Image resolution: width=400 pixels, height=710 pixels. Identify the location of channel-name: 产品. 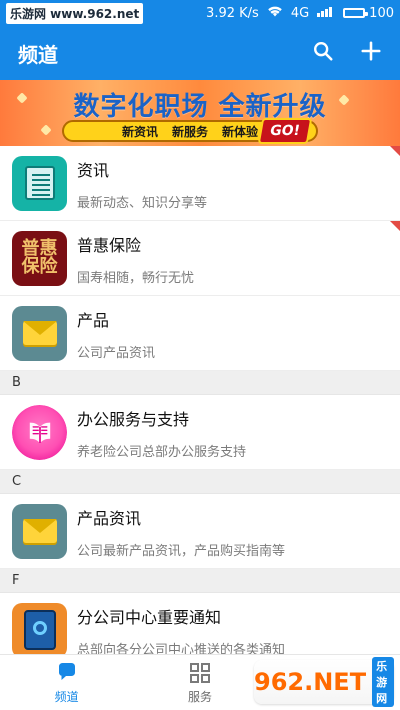
(93, 320).